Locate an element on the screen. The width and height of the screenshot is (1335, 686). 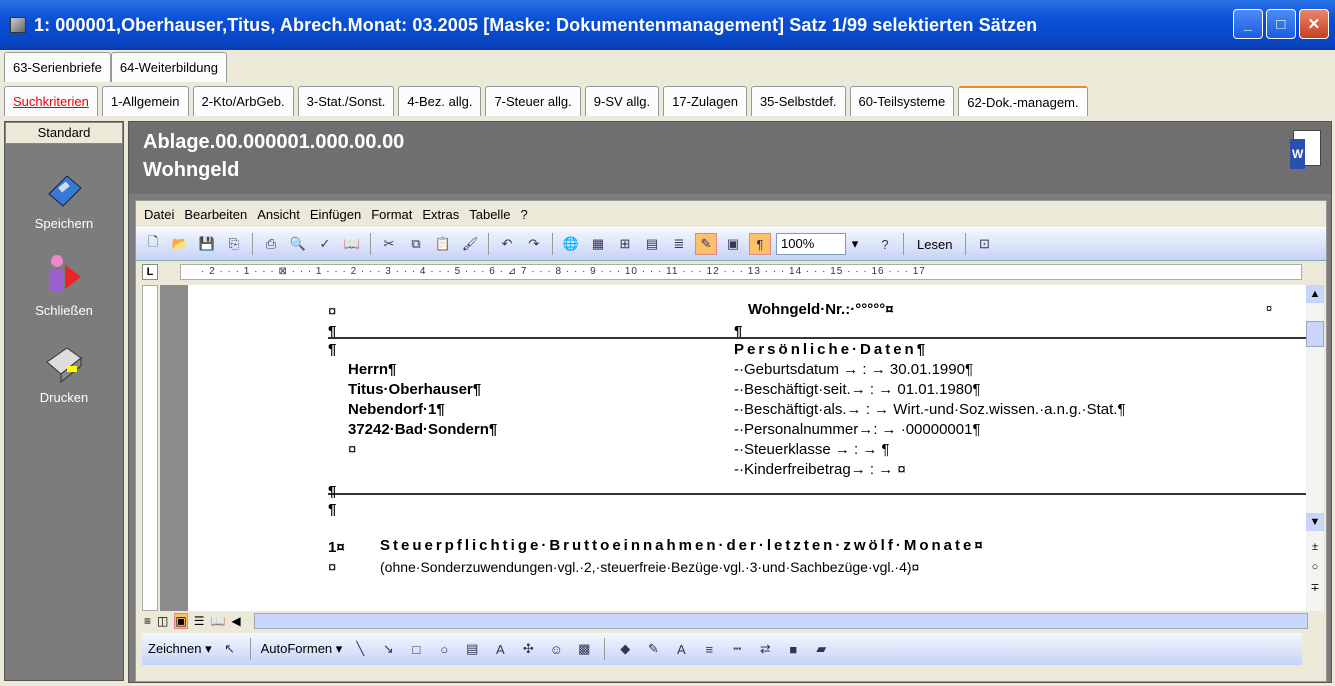
menu-datei: Datei is located at coordinates (159, 214).